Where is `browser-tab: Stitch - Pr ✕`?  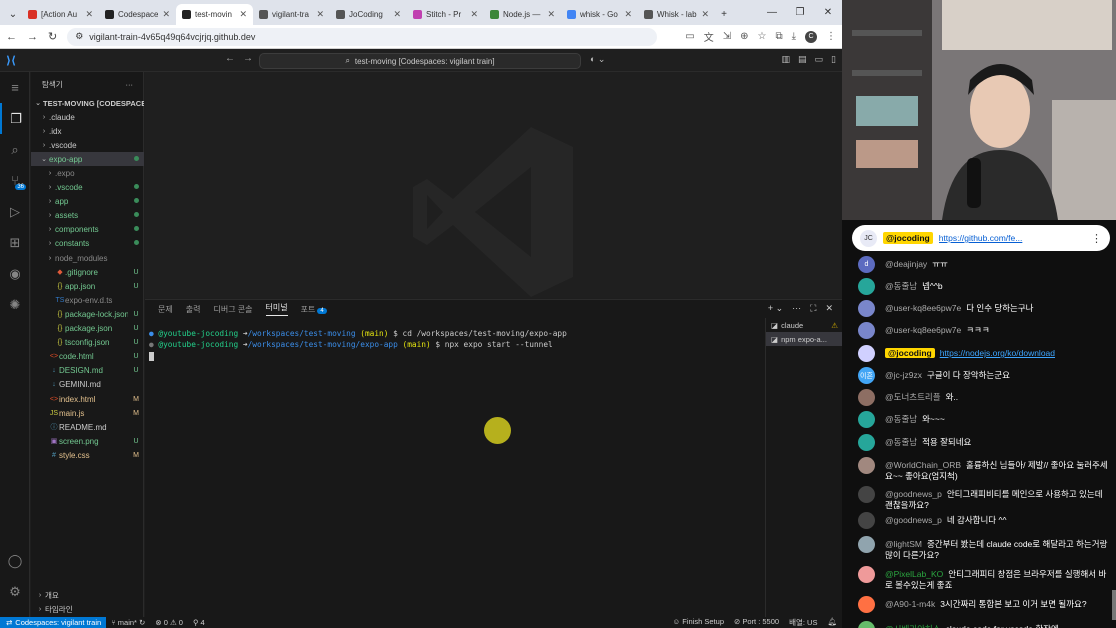
browser-tab: Stitch - Pr ✕ is located at coordinates (445, 14).